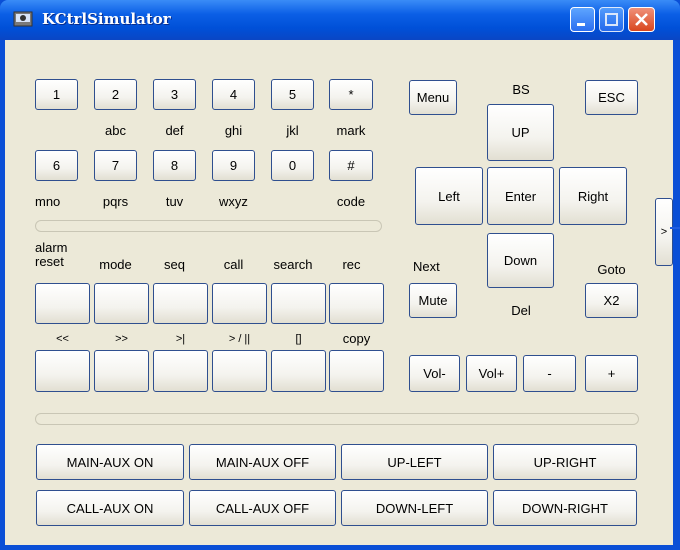  Describe the element at coordinates (239, 339) in the screenshot. I see `play-pause-label: > / ||` at that location.